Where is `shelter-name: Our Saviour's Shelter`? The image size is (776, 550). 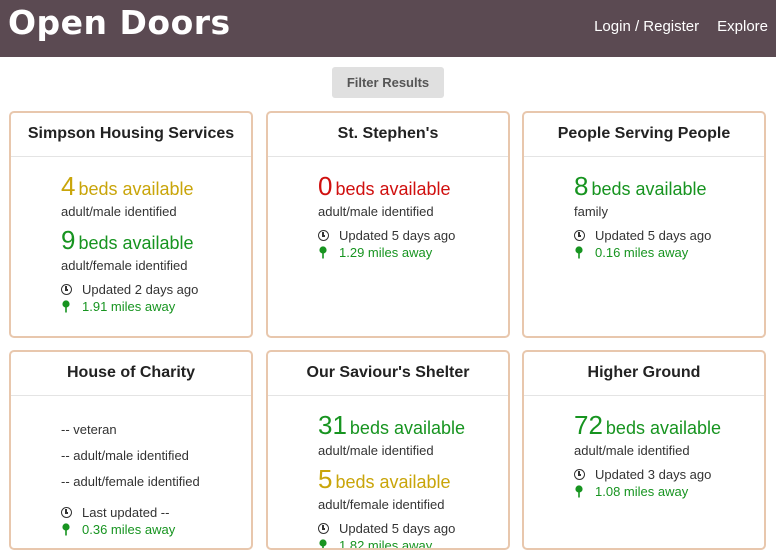 shelter-name: Our Saviour's Shelter is located at coordinates (388, 374).